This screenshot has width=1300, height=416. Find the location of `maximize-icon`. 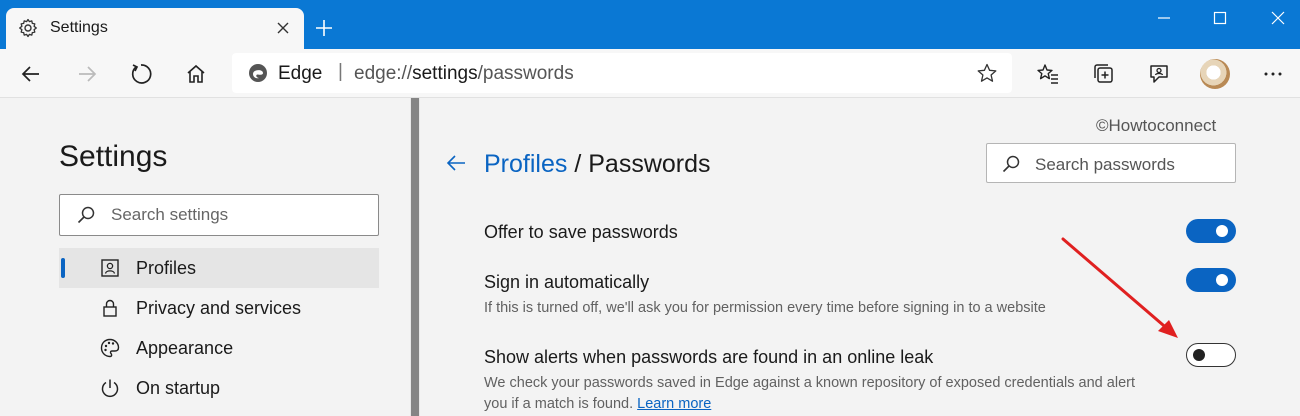

maximize-icon is located at coordinates (1220, 18).